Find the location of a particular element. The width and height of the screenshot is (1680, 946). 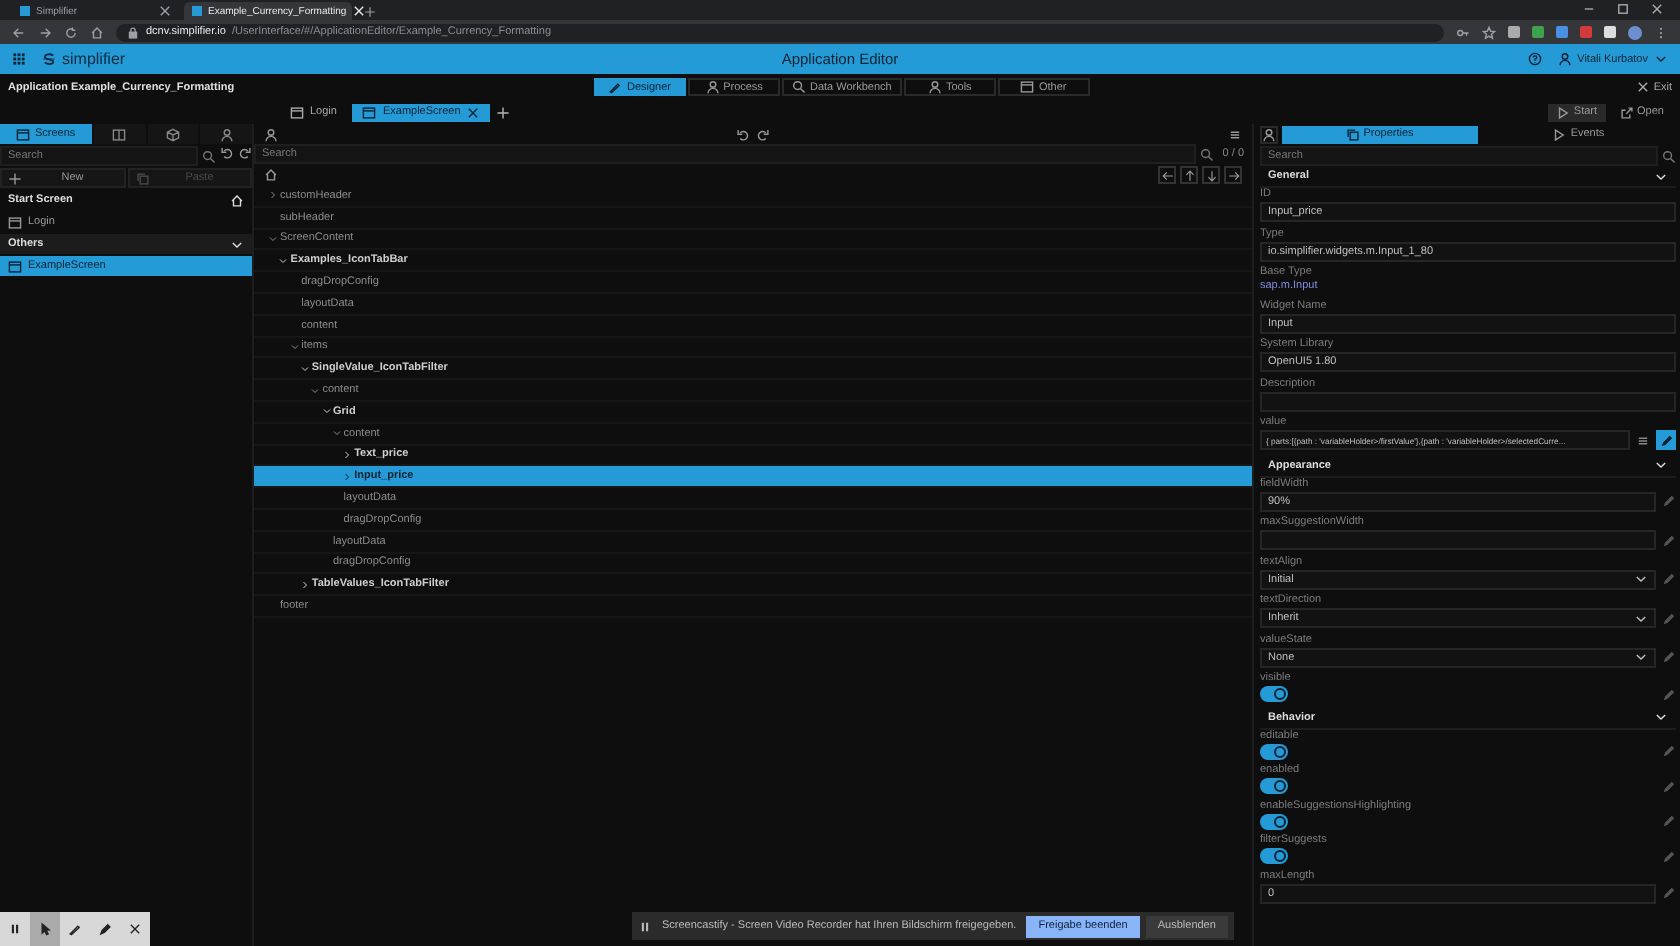

down-arrow-button is located at coordinates (1211, 175).